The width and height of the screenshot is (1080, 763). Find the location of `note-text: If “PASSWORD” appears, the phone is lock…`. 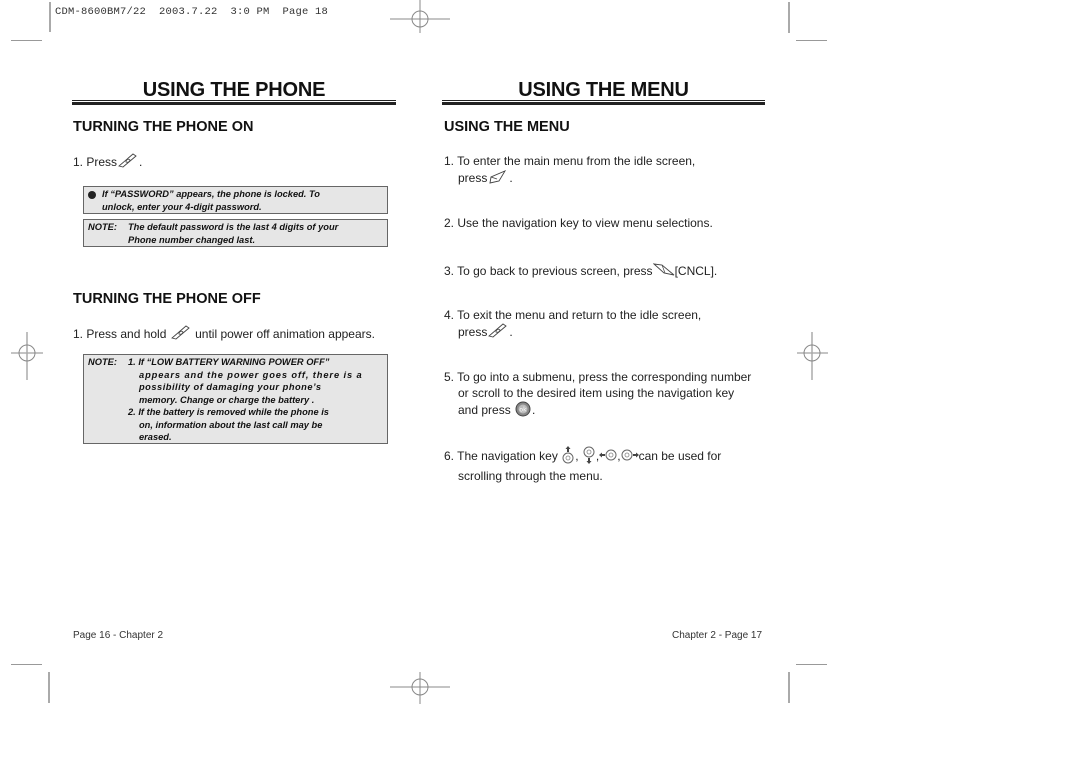

note-text: If “PASSWORD” appears, the phone is lock… is located at coordinates (211, 194).